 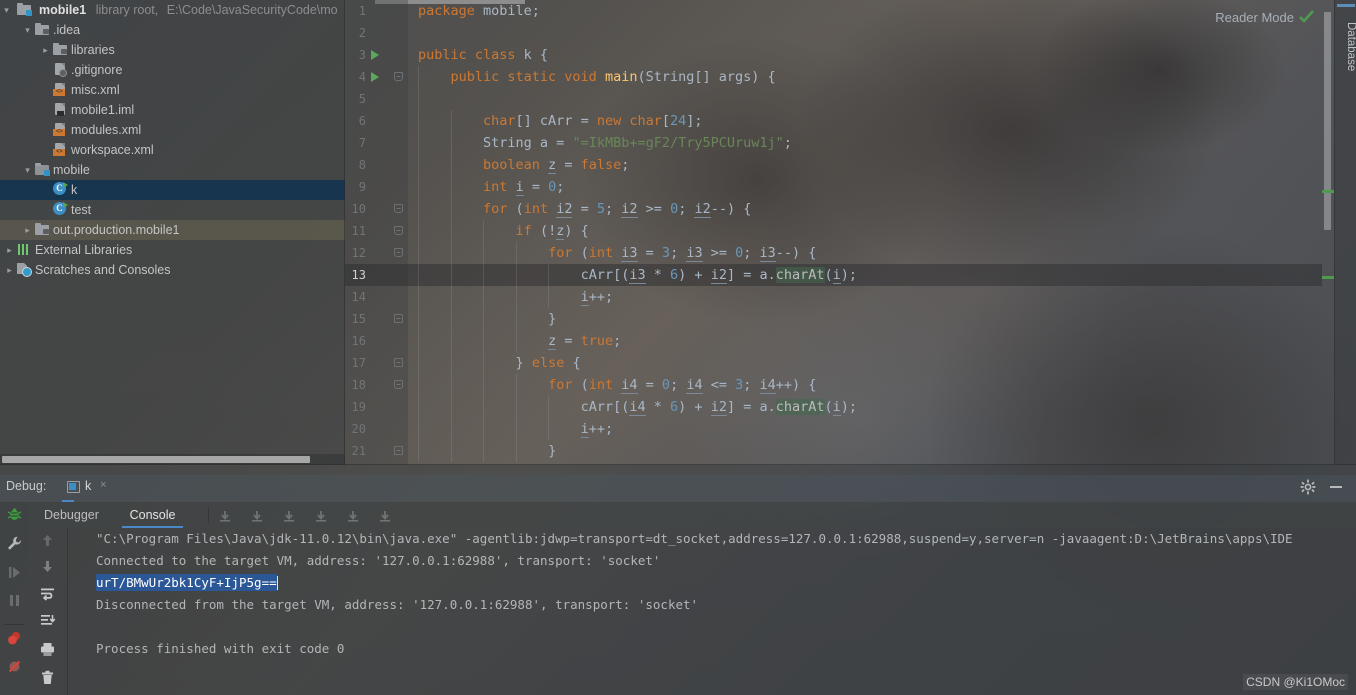 I want to click on clear-all-icon, so click(x=47, y=677).